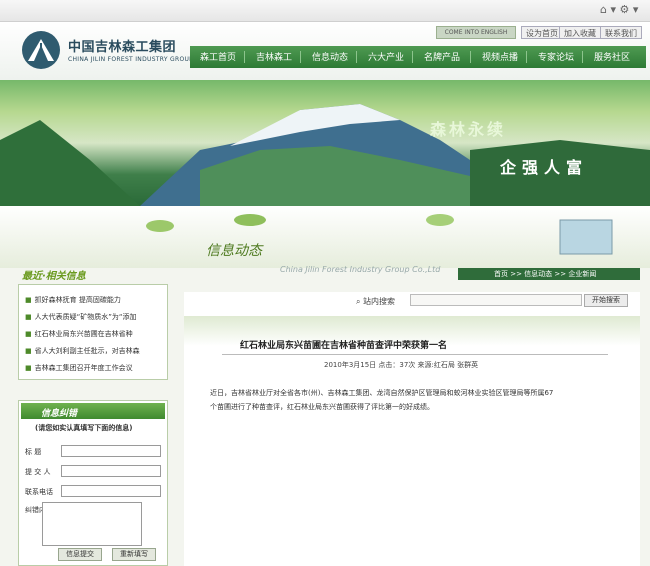 Image resolution: width=650 pixels, height=566 pixels. Describe the element at coordinates (274, 56) in the screenshot. I see `nav-jilin-senggong: 吉林森工` at that location.